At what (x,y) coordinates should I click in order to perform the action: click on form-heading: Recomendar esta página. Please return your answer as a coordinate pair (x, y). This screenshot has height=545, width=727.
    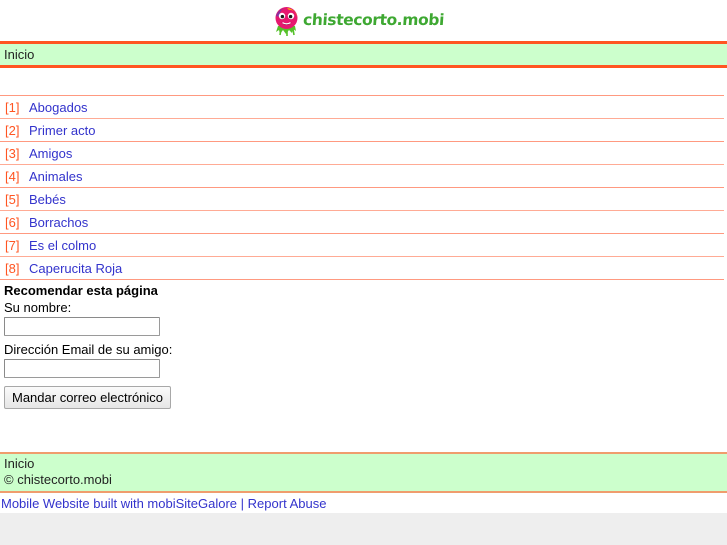
    Looking at the image, I should click on (81, 290).